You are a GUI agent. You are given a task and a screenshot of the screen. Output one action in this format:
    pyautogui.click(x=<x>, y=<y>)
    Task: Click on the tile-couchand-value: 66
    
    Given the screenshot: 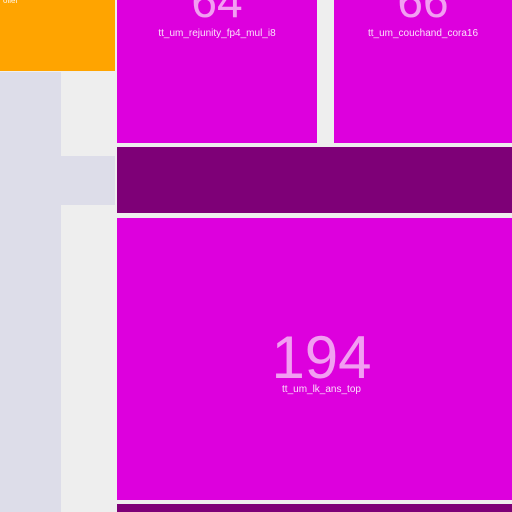 What is the action you would take?
    pyautogui.click(x=423, y=13)
    